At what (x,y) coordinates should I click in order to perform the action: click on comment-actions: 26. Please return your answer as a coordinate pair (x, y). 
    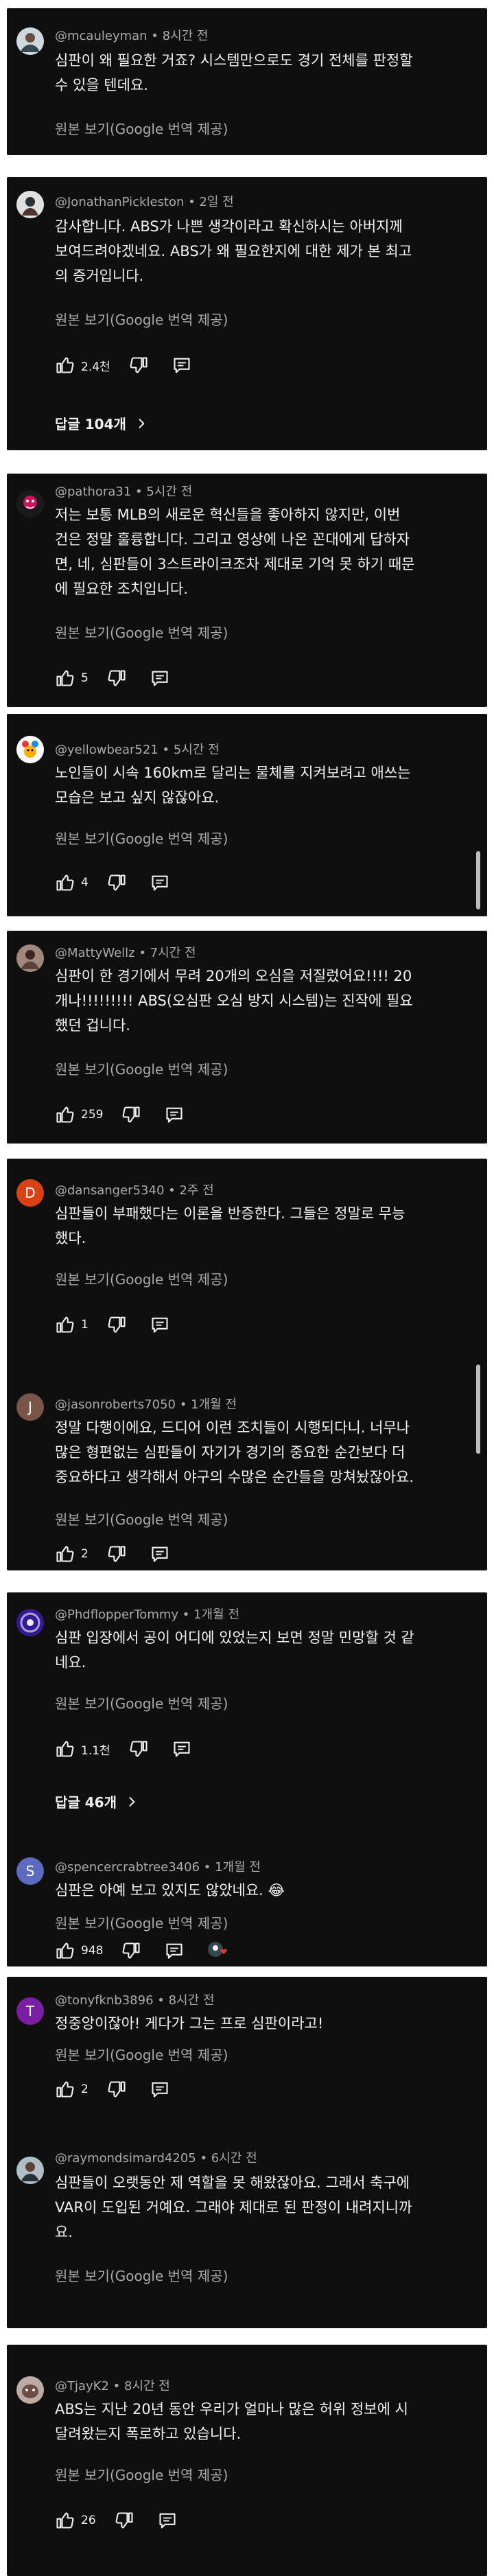
    Looking at the image, I should click on (116, 2520).